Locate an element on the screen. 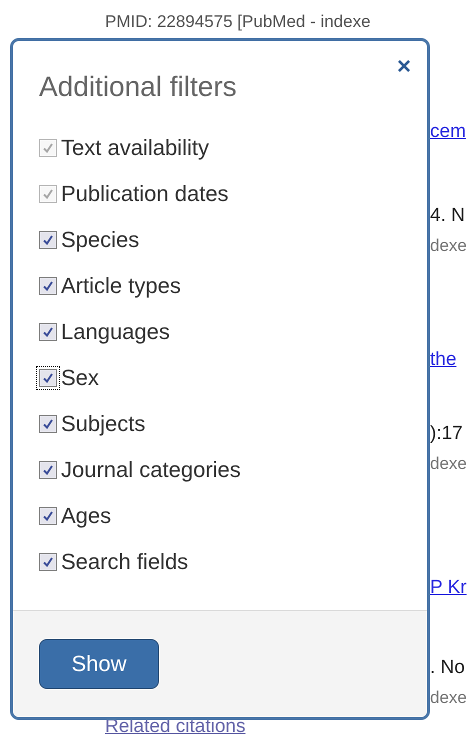 This screenshot has height=740, width=476. filter-label: Languages is located at coordinates (115, 332).